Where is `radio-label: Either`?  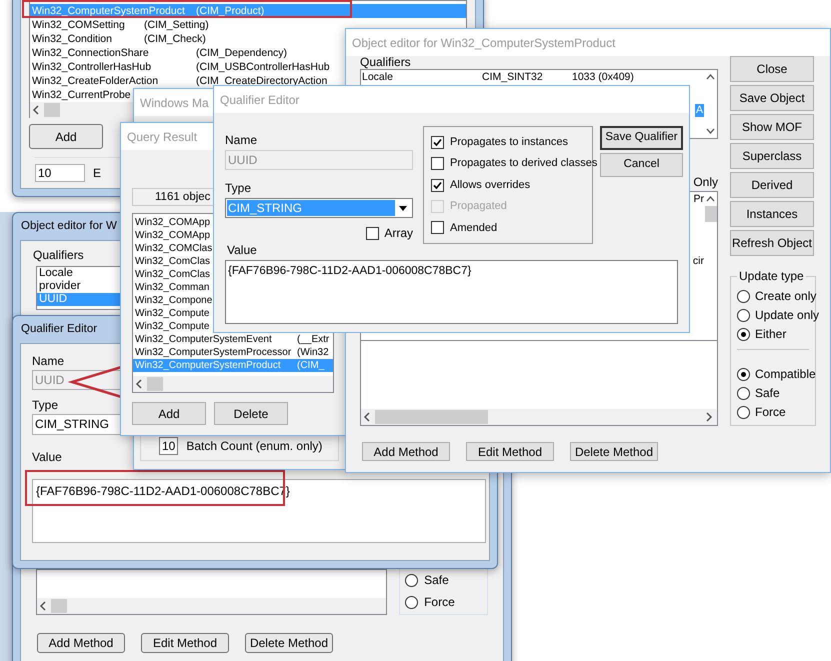
radio-label: Either is located at coordinates (770, 334).